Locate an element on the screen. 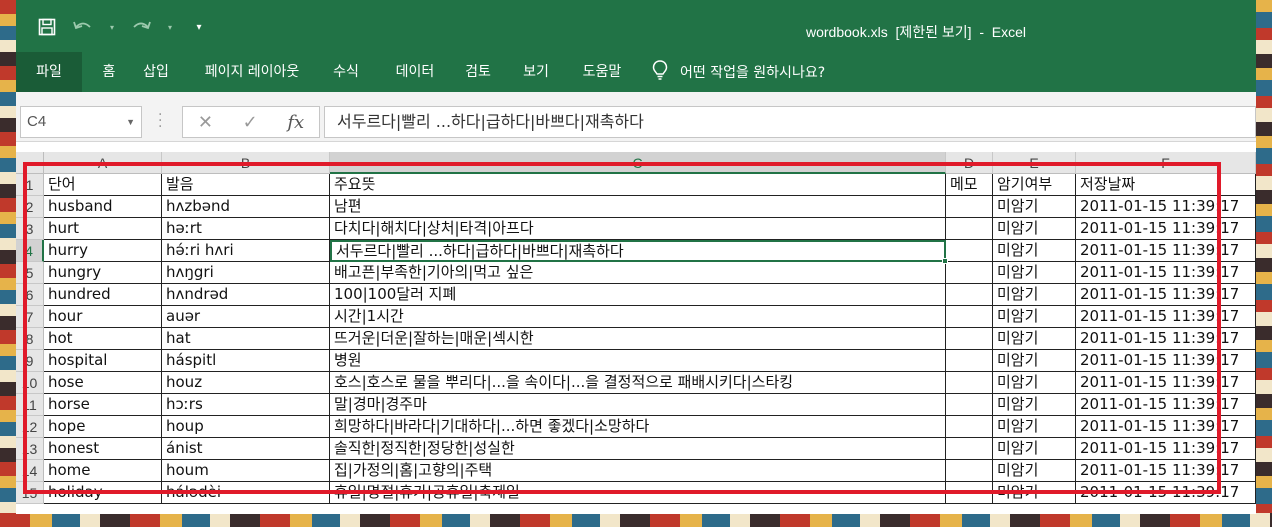 The height and width of the screenshot is (527, 1272). table-cell: hʌzbənd is located at coordinates (246, 207).